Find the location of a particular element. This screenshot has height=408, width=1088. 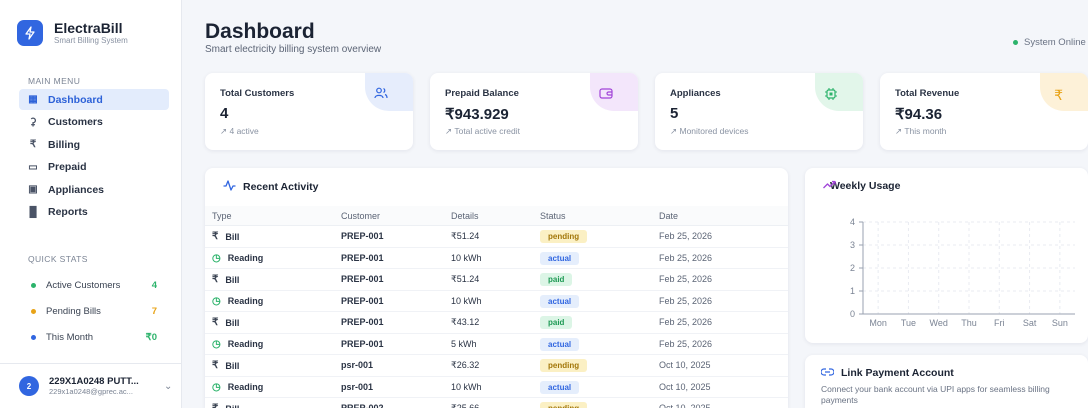

grid-icon: ▦ is located at coordinates (33, 99).